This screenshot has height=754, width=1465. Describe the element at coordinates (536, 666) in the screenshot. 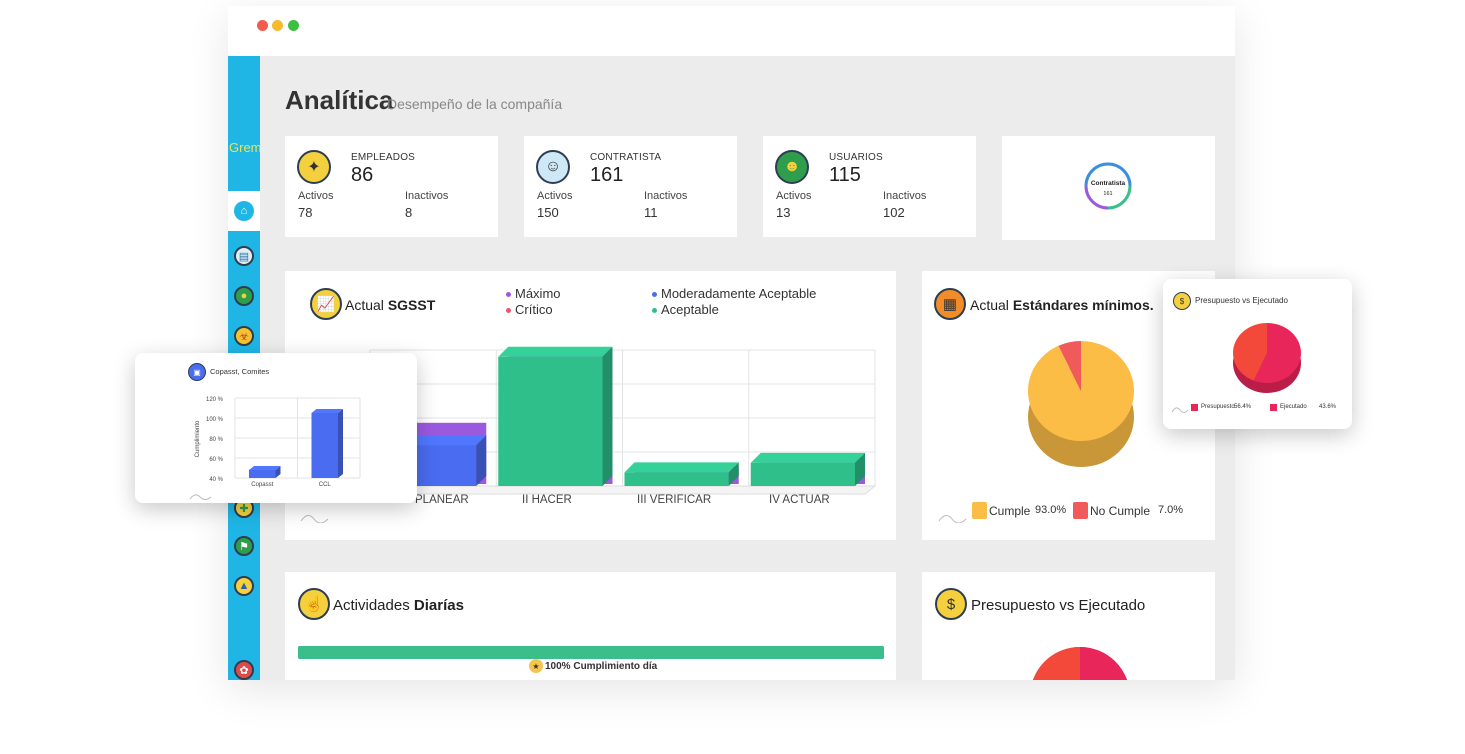

I see `medal-icon: ★` at that location.